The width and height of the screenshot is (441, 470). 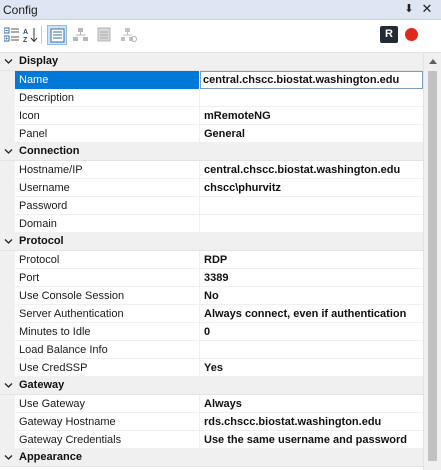 What do you see at coordinates (211, 458) in the screenshot?
I see `category-appearance: Appearance` at bounding box center [211, 458].